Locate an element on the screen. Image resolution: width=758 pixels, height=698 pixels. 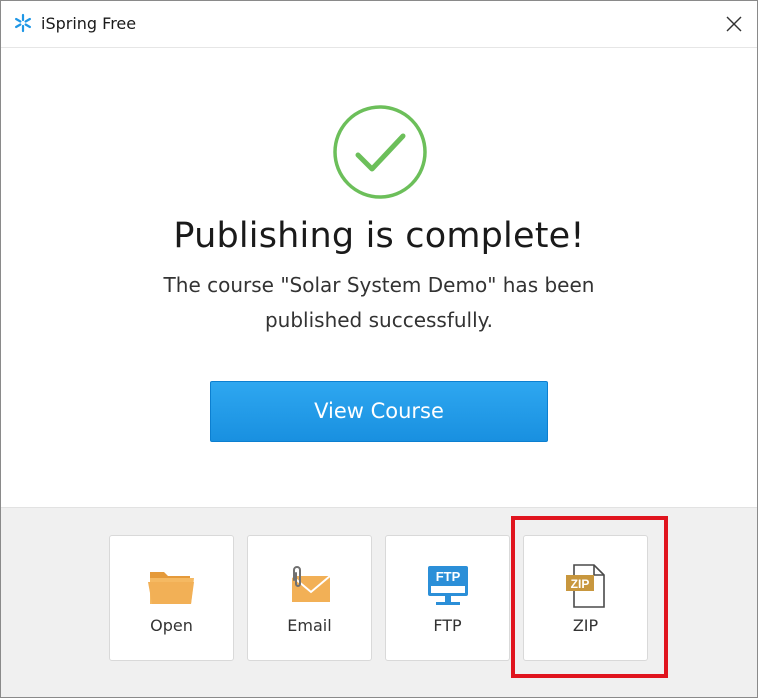
zip-file-icon: ZIP is located at coordinates (586, 586).